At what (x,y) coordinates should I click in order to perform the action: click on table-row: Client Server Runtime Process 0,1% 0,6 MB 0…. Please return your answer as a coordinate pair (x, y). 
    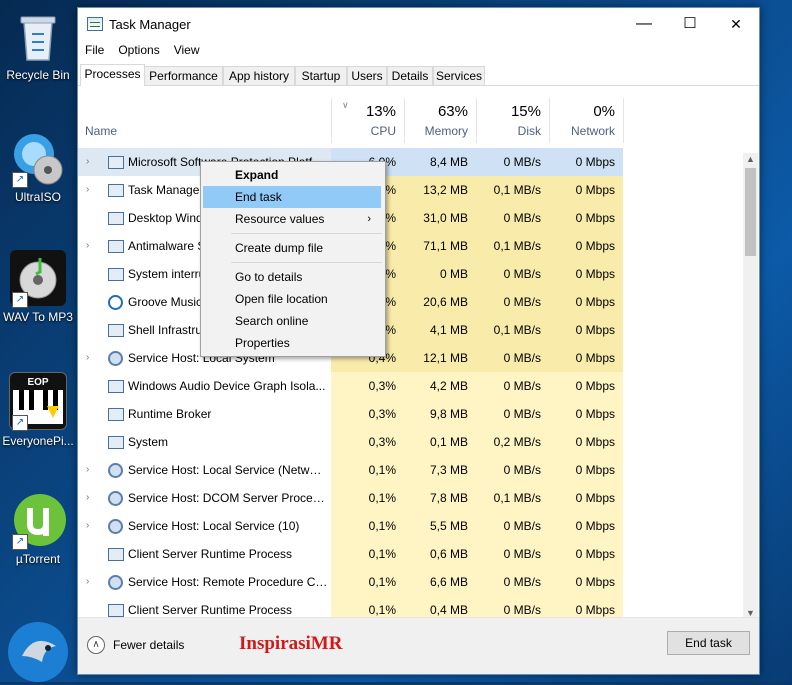
    Looking at the image, I should click on (350, 554).